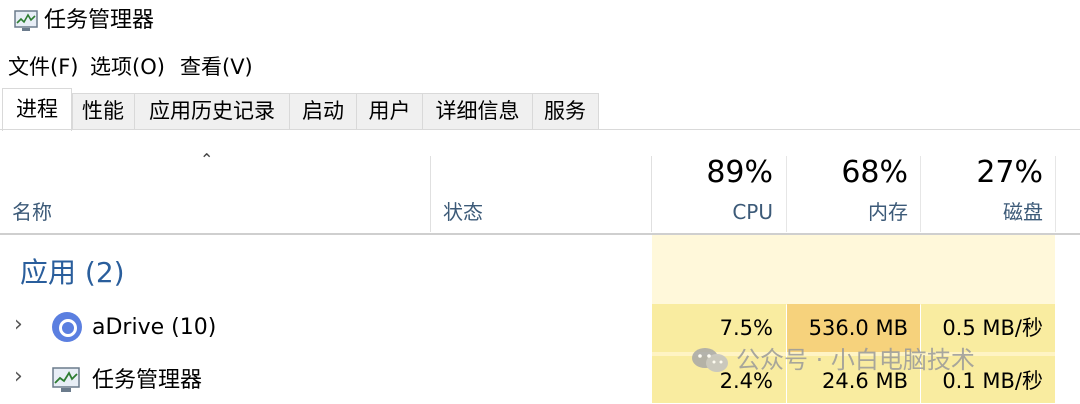 Image resolution: width=1080 pixels, height=404 pixels. I want to click on process-disk: 0.5 MB/秒, so click(992, 328).